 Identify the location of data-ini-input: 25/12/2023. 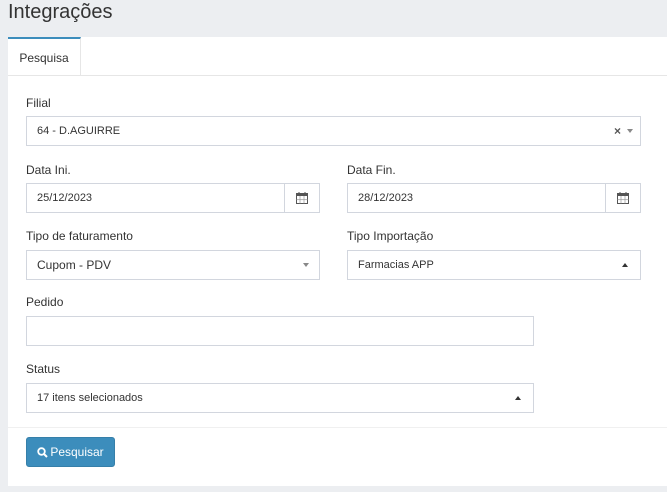
(173, 198).